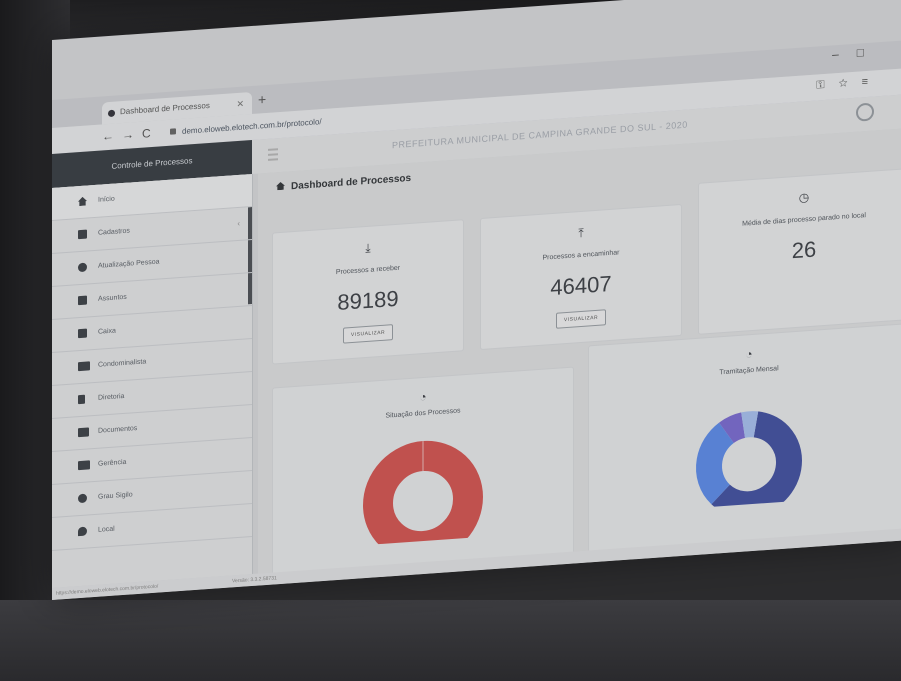 This screenshot has width=901, height=681. What do you see at coordinates (82, 234) in the screenshot?
I see `file-icon` at bounding box center [82, 234].